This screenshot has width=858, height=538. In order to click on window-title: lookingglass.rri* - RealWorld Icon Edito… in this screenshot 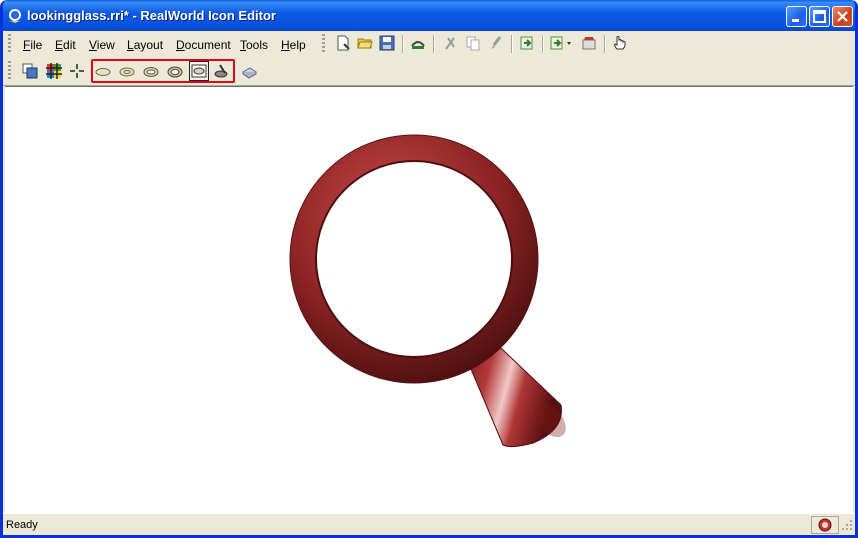, I will do `click(151, 15)`.